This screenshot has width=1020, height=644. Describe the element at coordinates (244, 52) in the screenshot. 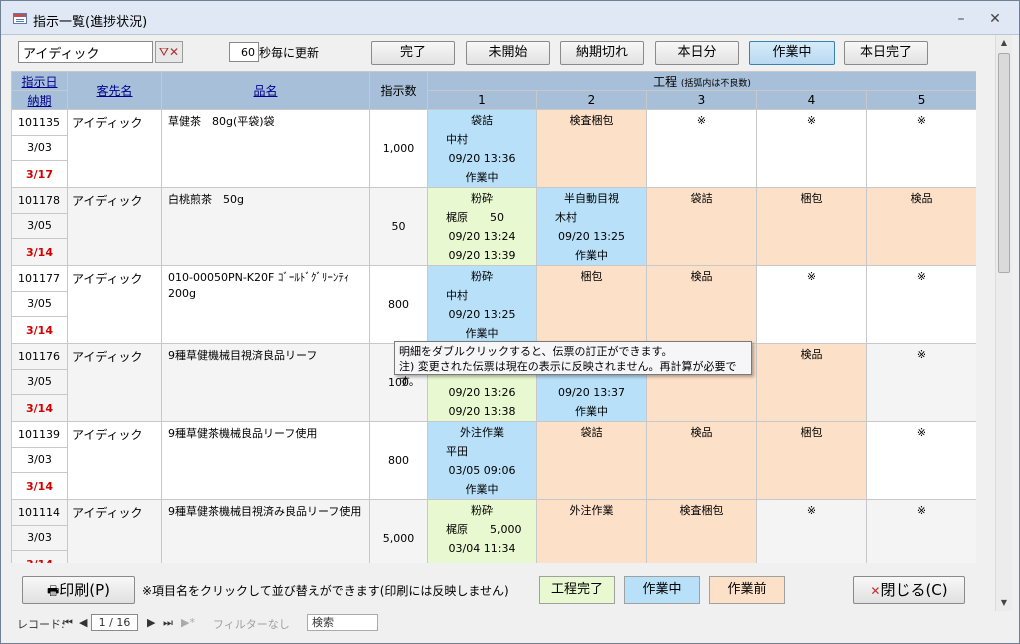

I see `refresh-seconds-input` at that location.